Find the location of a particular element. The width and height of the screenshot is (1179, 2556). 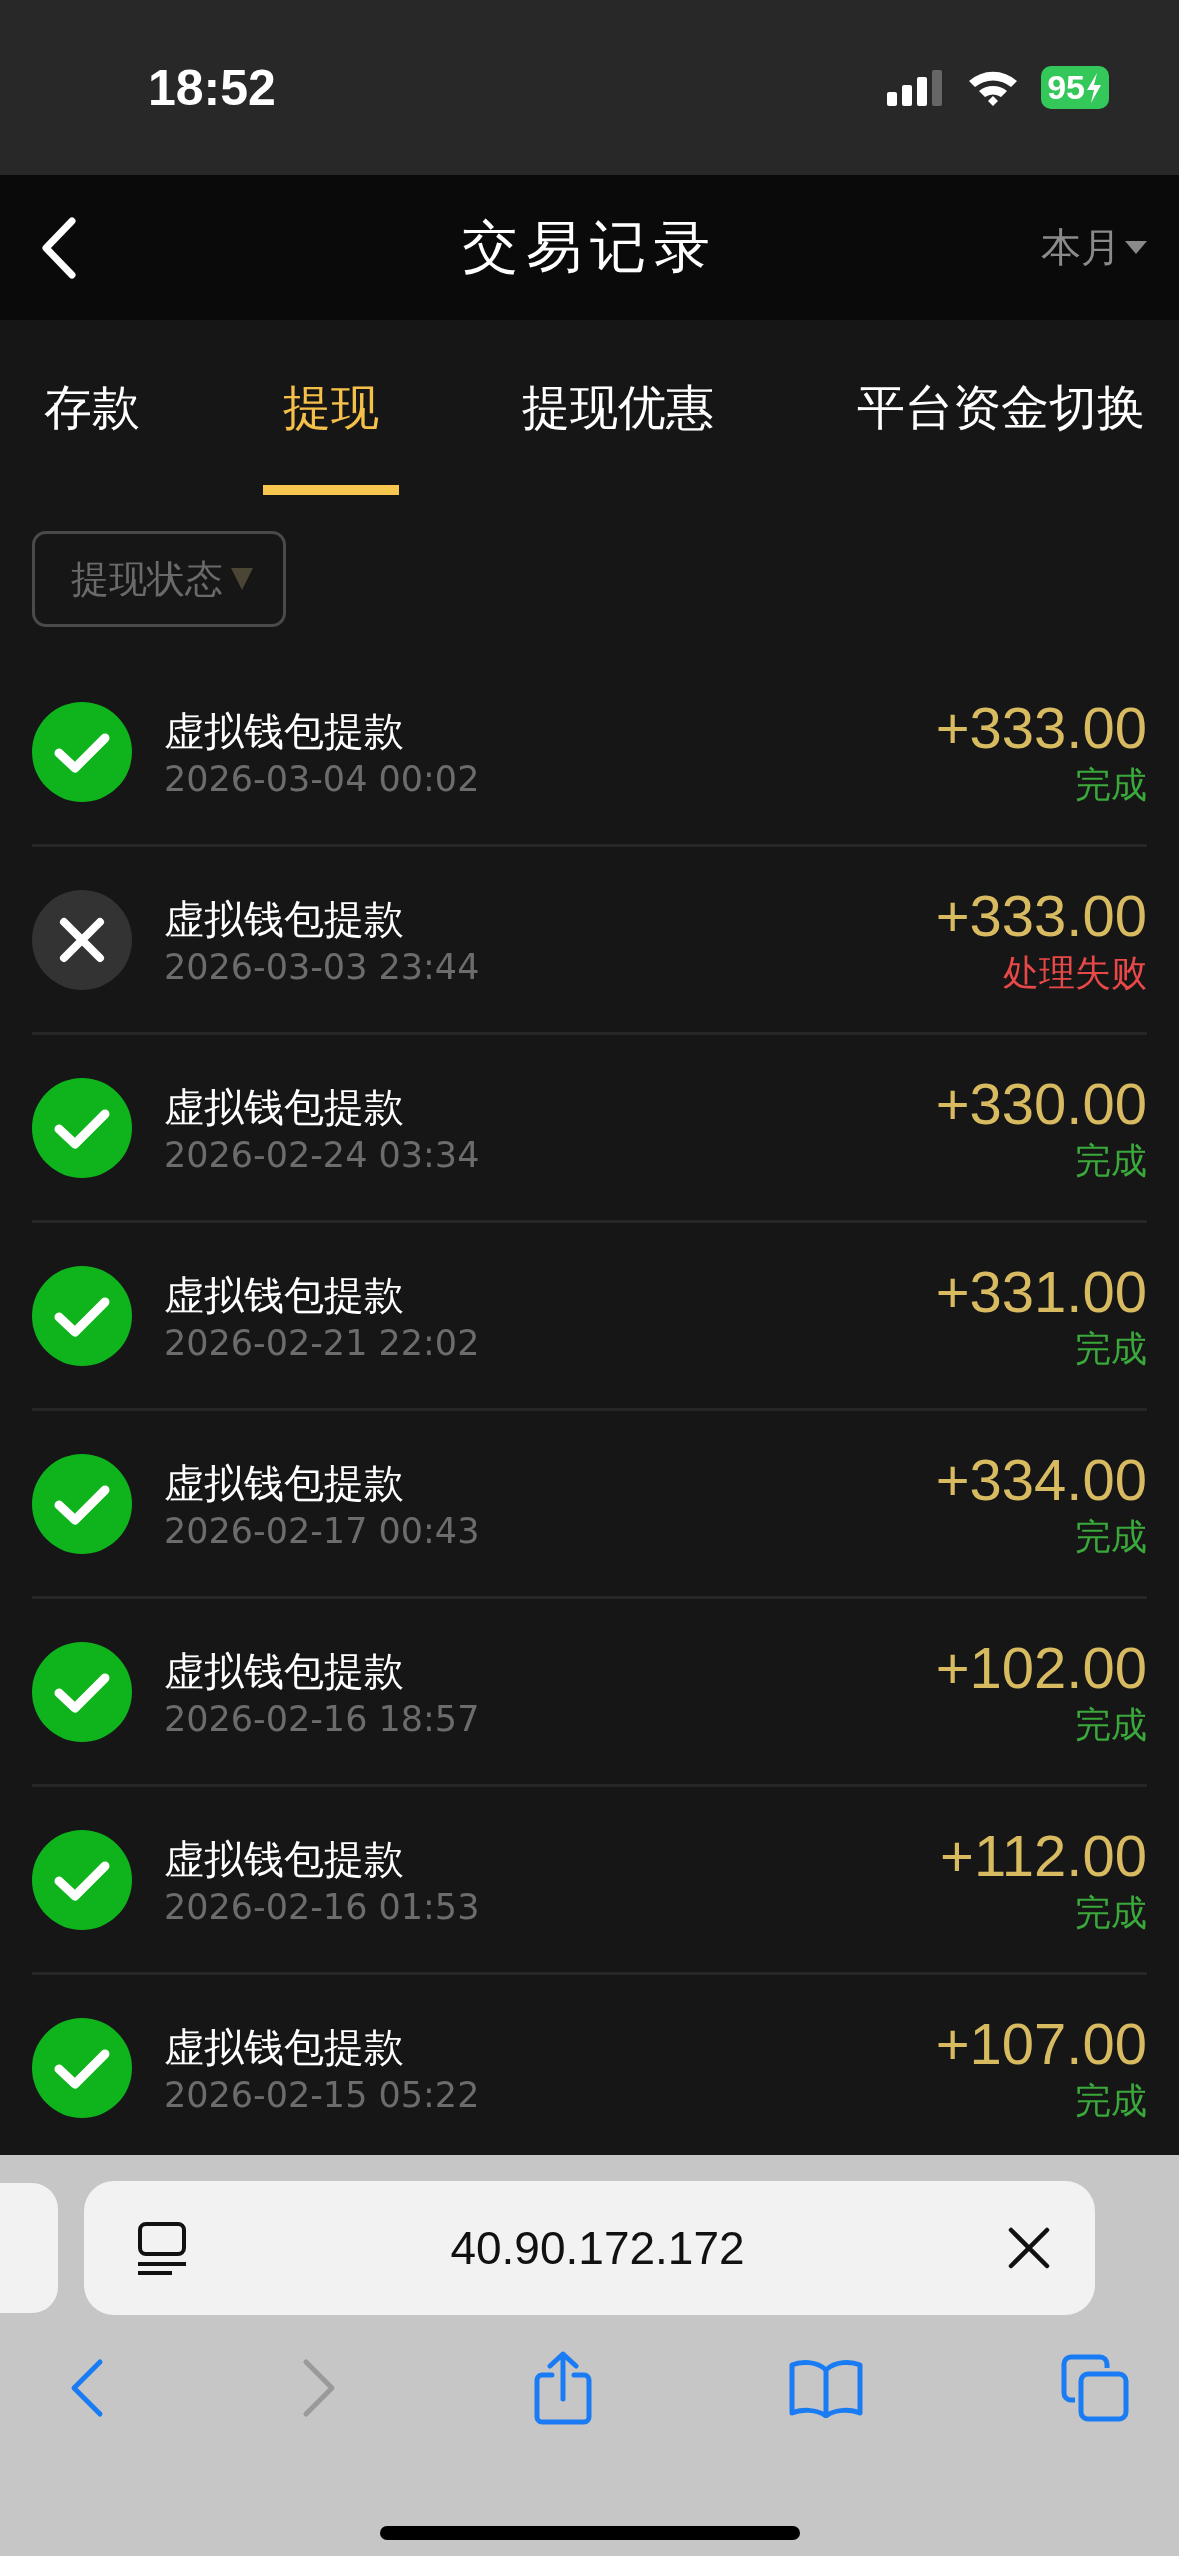

status-time: 18:52 is located at coordinates (212, 87).